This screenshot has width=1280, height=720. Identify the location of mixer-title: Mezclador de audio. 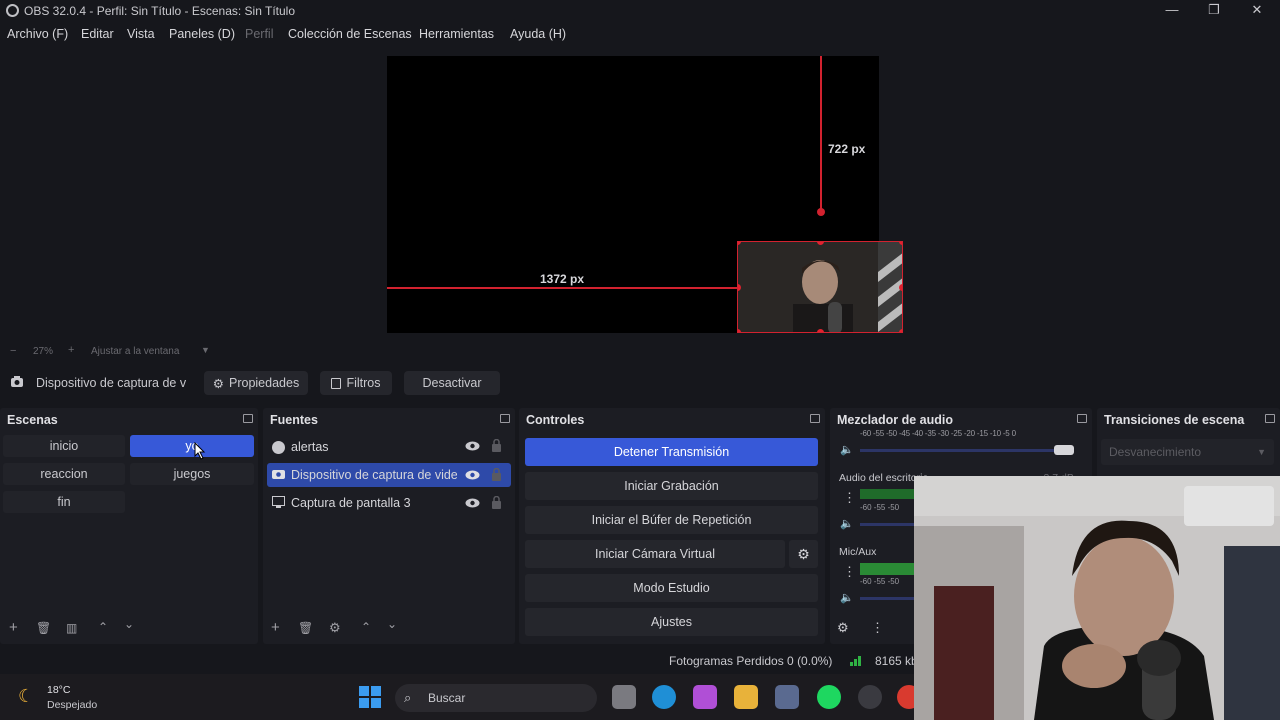
(895, 420).